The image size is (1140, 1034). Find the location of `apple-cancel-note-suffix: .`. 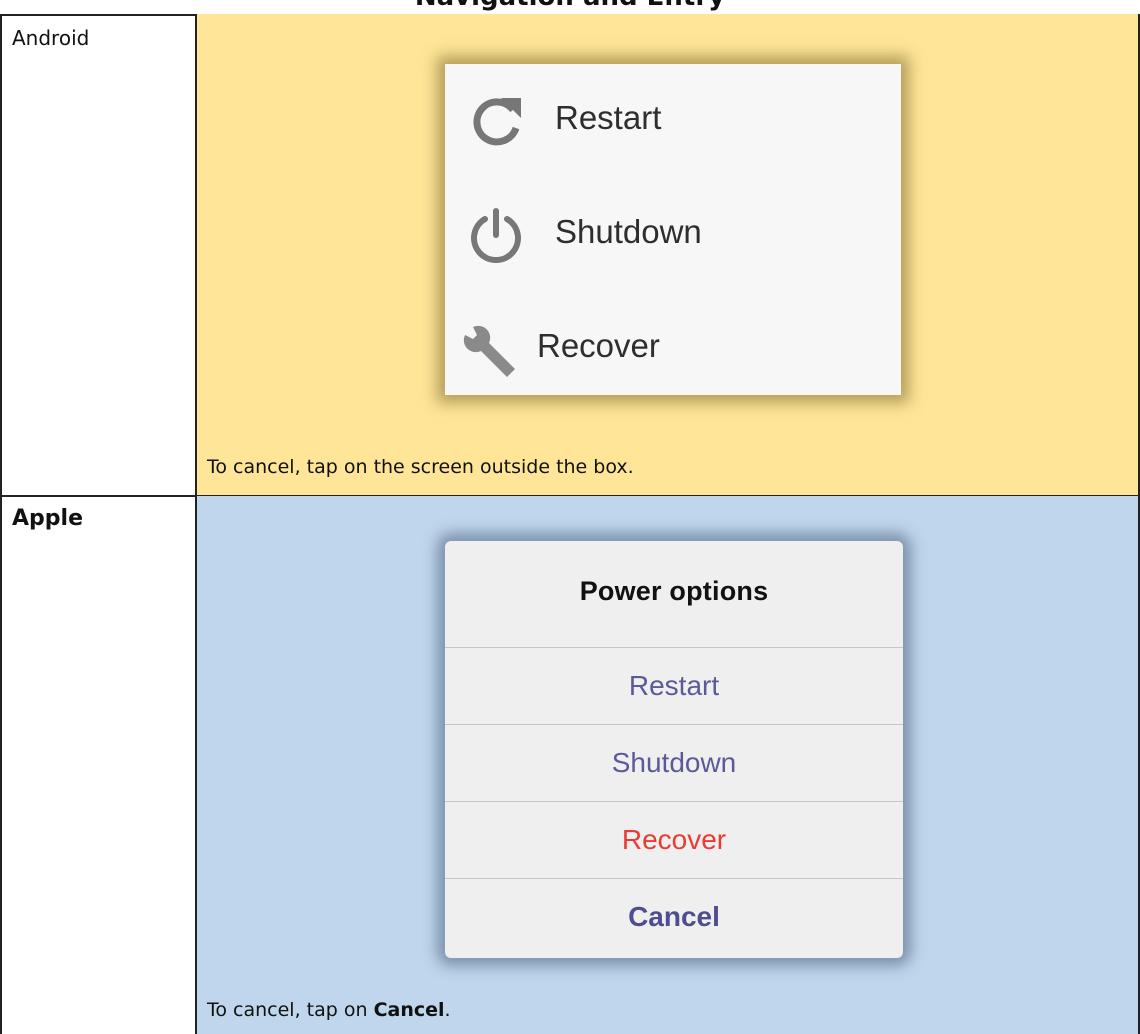

apple-cancel-note-suffix: . is located at coordinates (447, 1010).